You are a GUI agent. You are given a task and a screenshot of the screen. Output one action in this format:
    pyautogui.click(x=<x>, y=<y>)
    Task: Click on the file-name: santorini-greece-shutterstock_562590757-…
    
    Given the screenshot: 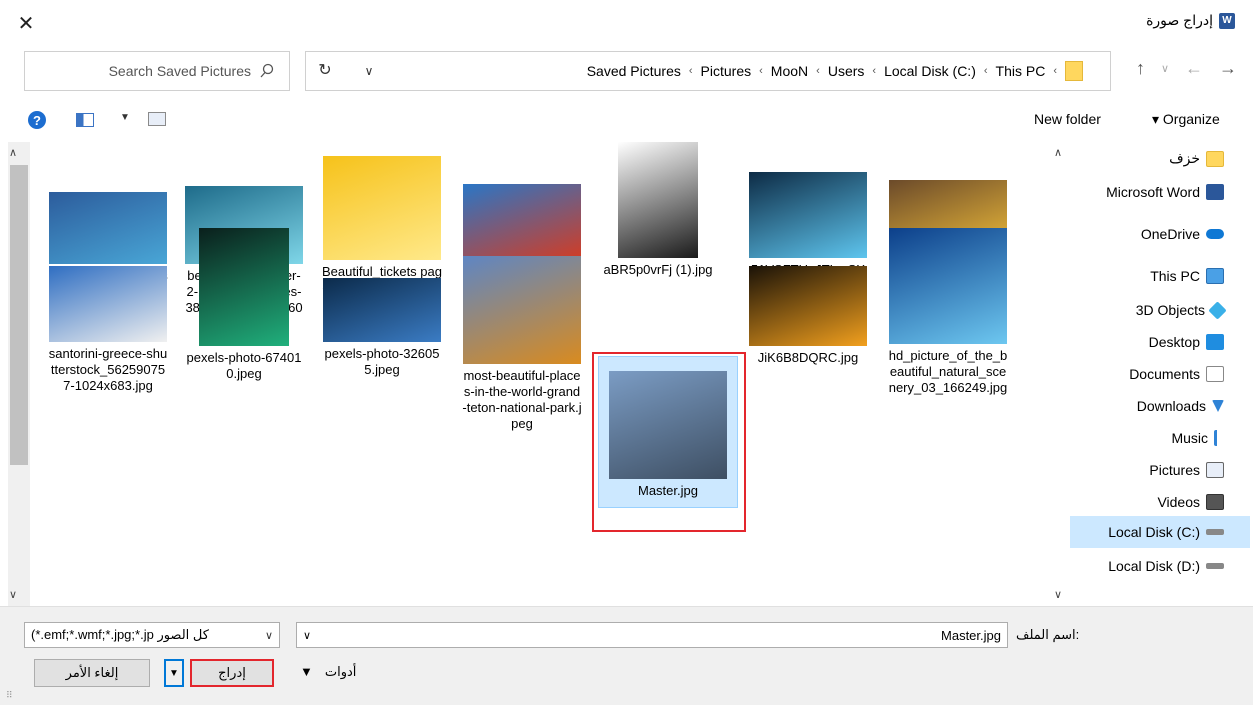 What is the action you would take?
    pyautogui.click(x=108, y=369)
    